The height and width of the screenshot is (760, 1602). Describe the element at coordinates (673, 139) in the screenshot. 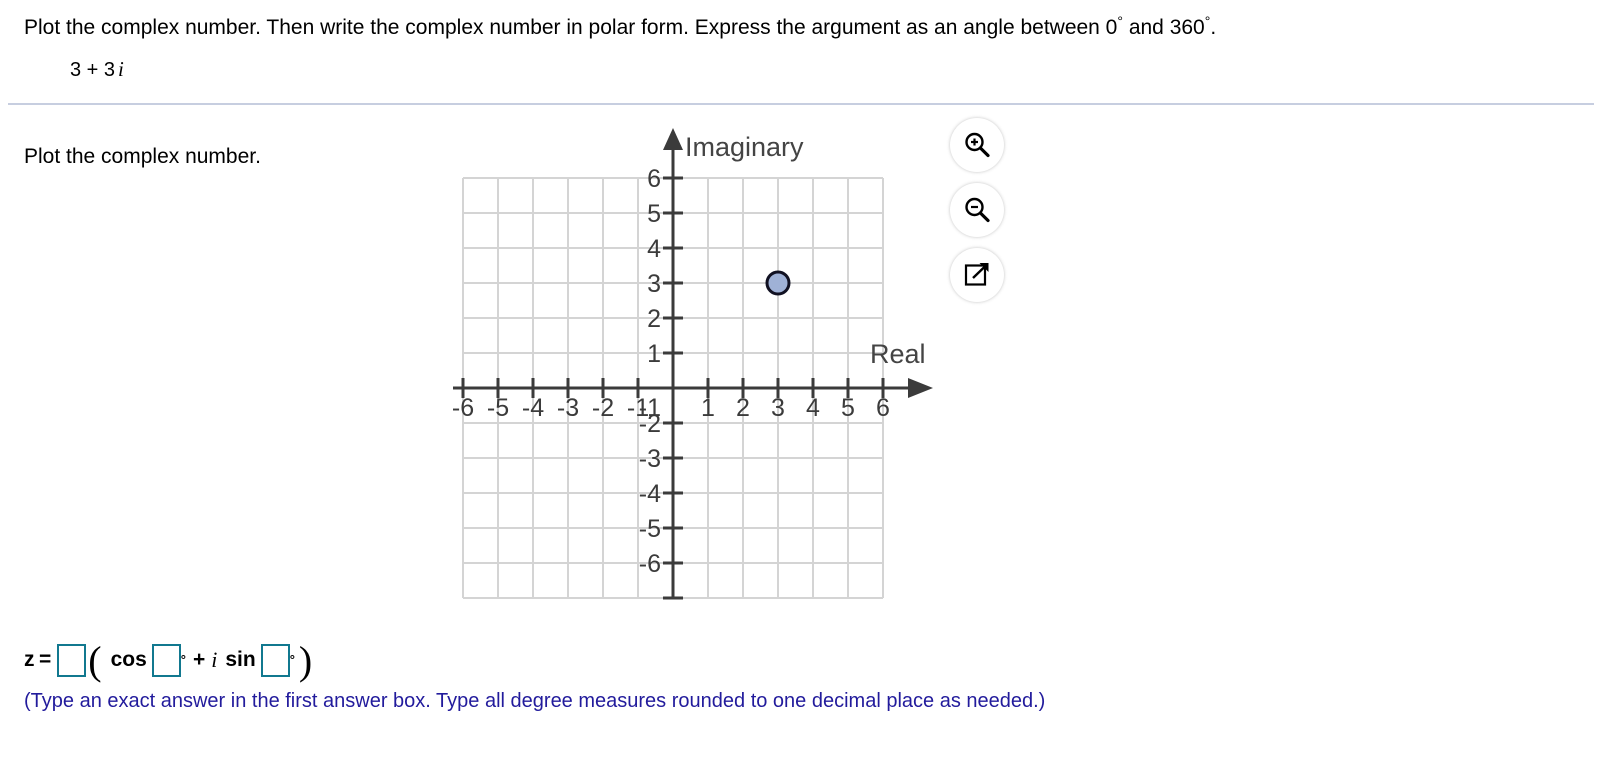

I see `imaginary-axis-arrowhead` at that location.